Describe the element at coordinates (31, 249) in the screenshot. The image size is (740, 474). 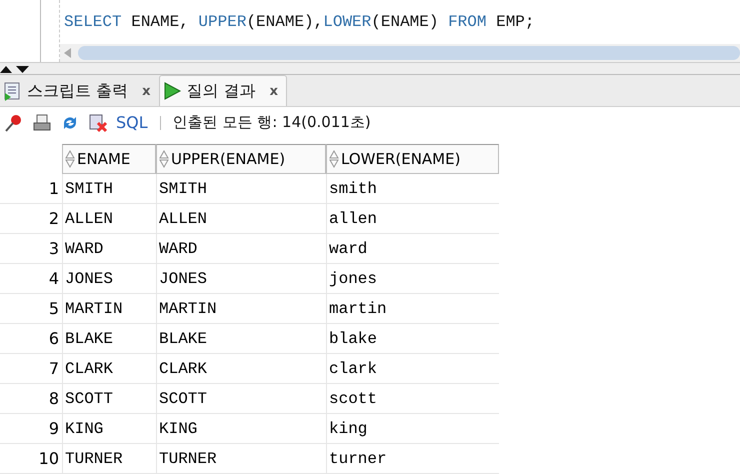
I see `row-number: 3` at that location.